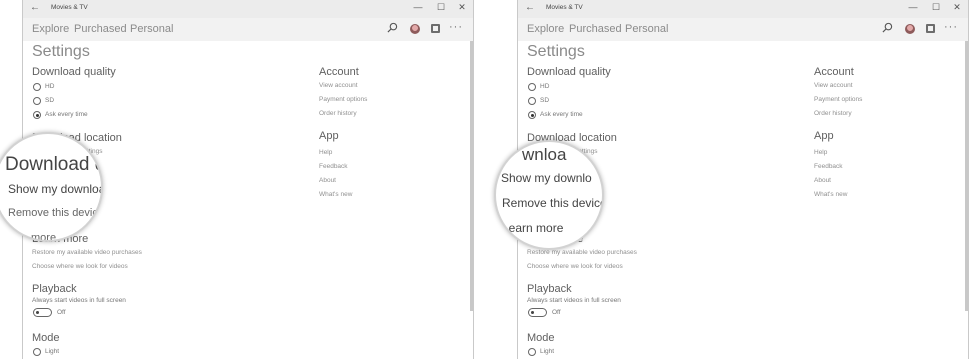 The image size is (970, 359). I want to click on magnified-show-downloads: Show my downlo, so click(546, 178).